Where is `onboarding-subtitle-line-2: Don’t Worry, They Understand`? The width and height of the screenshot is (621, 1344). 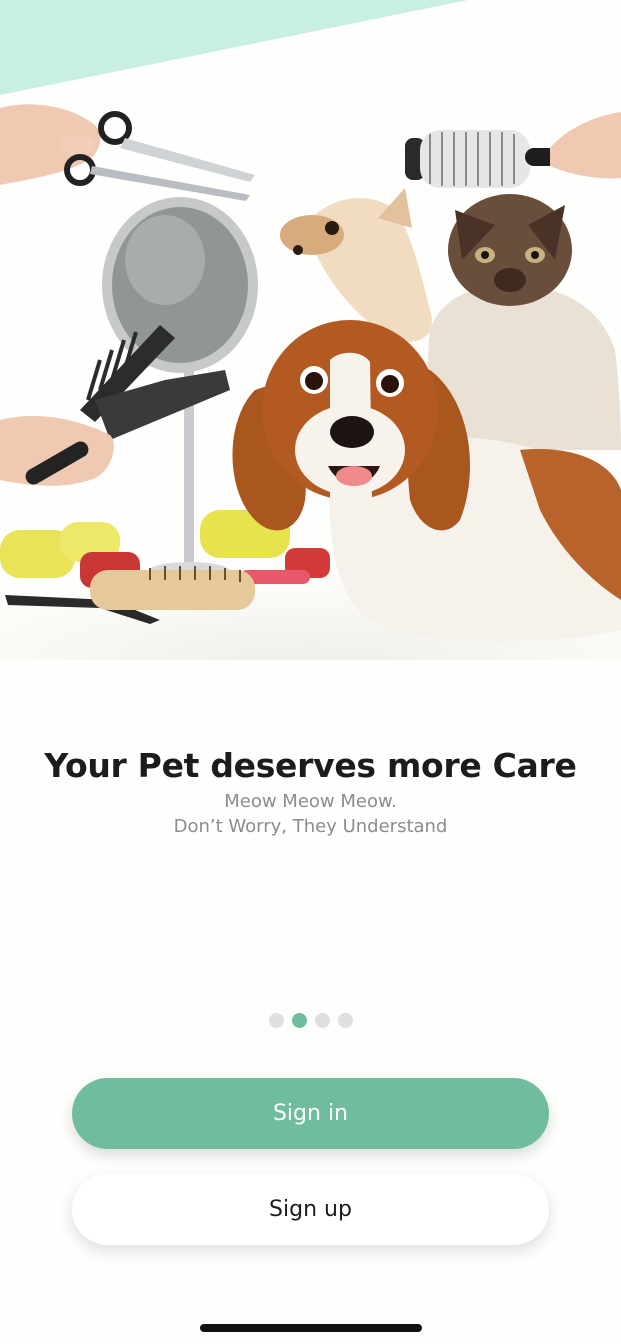
onboarding-subtitle-line-2: Don’t Worry, They Understand is located at coordinates (310, 826).